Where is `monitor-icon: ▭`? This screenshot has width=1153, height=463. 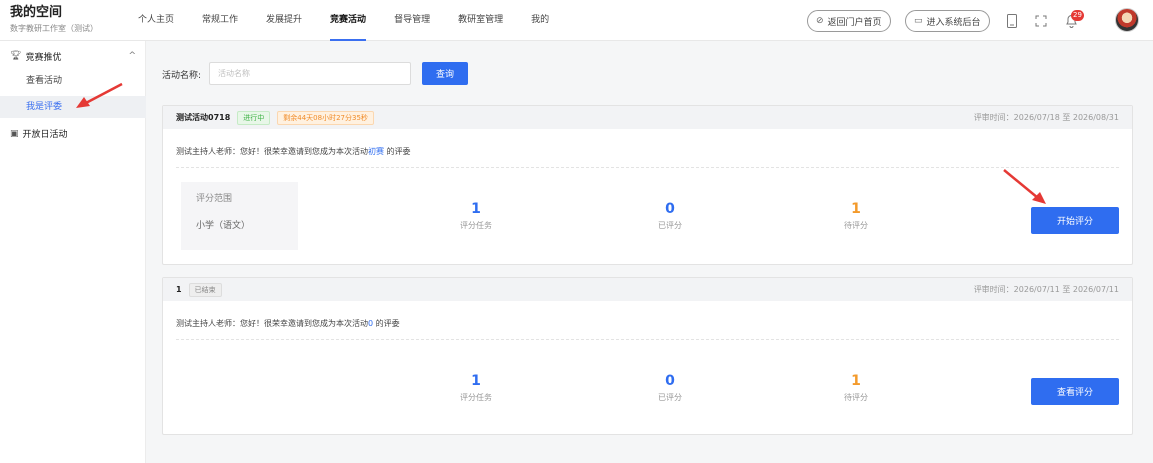
monitor-icon: ▭ is located at coordinates (918, 21).